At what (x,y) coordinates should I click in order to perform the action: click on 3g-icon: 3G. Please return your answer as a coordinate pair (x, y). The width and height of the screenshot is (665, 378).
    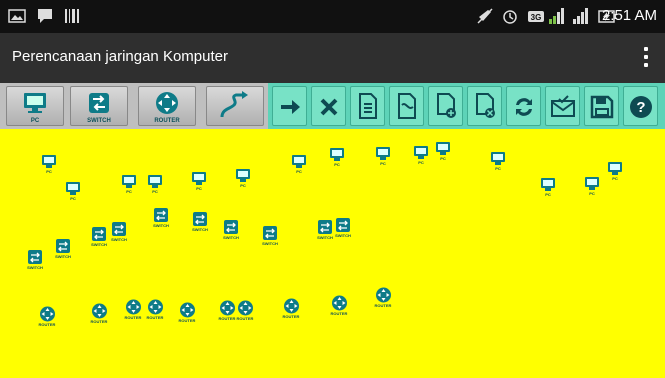
    Looking at the image, I should click on (536, 16).